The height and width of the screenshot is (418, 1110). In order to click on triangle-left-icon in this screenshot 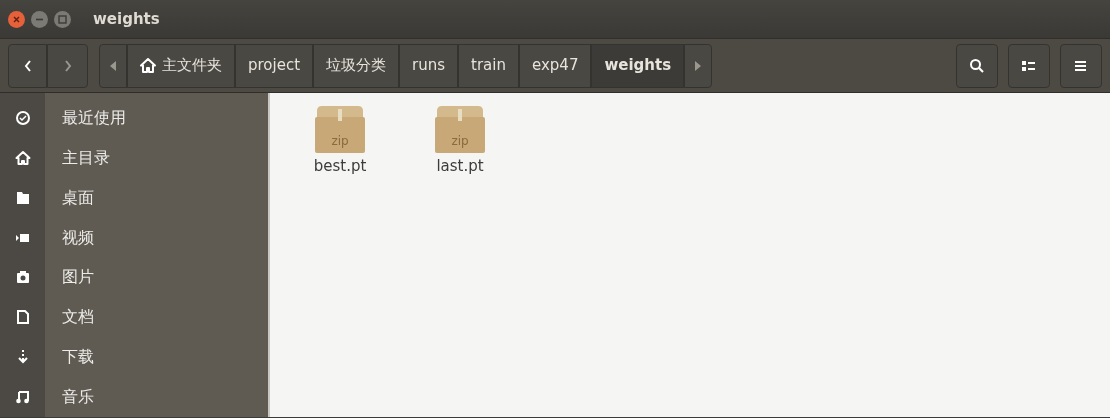, I will do `click(113, 65)`.